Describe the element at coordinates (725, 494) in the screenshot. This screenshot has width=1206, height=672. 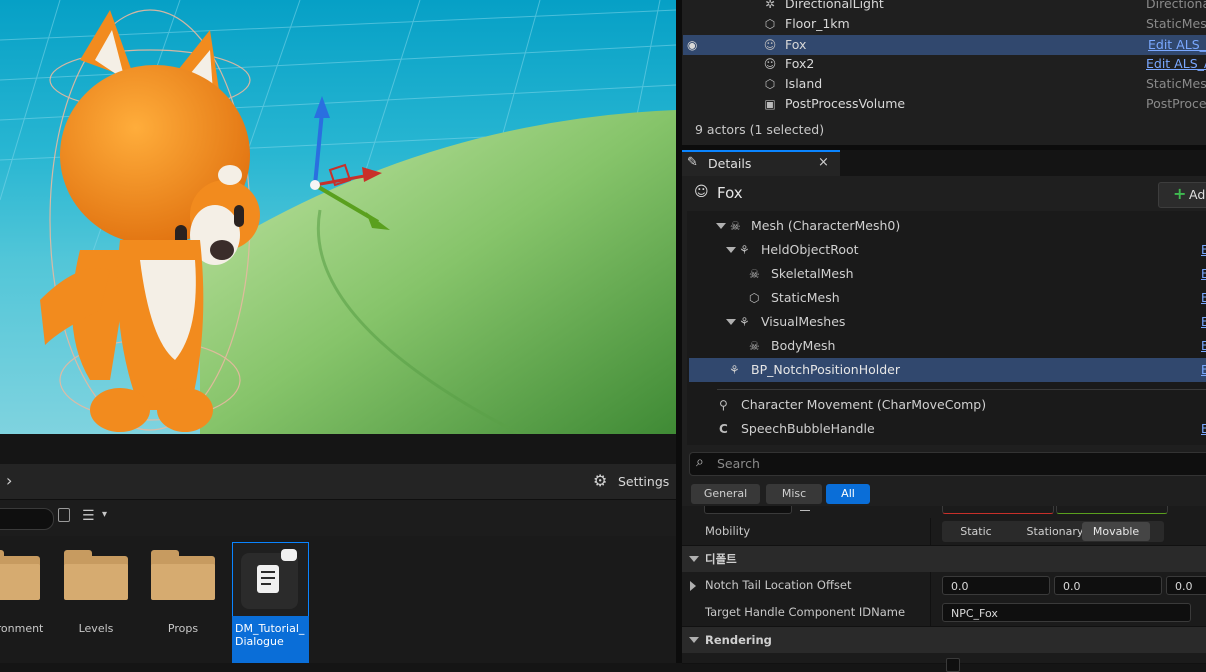
I see `filter-general-button: General` at that location.